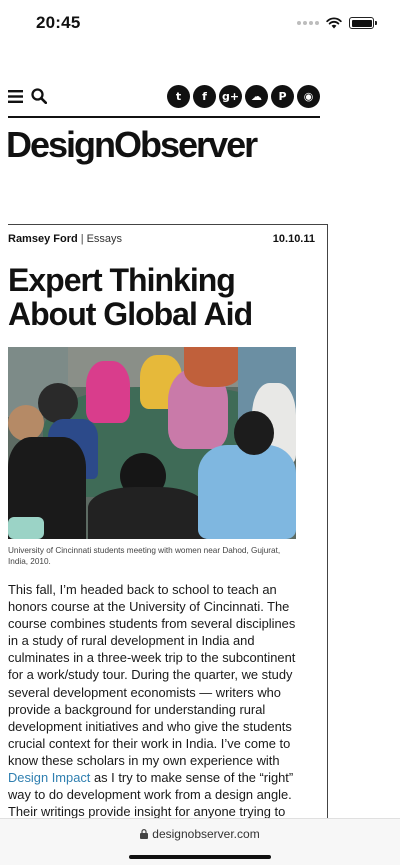 This screenshot has height=865, width=400. I want to click on category-link: Essays, so click(104, 239).